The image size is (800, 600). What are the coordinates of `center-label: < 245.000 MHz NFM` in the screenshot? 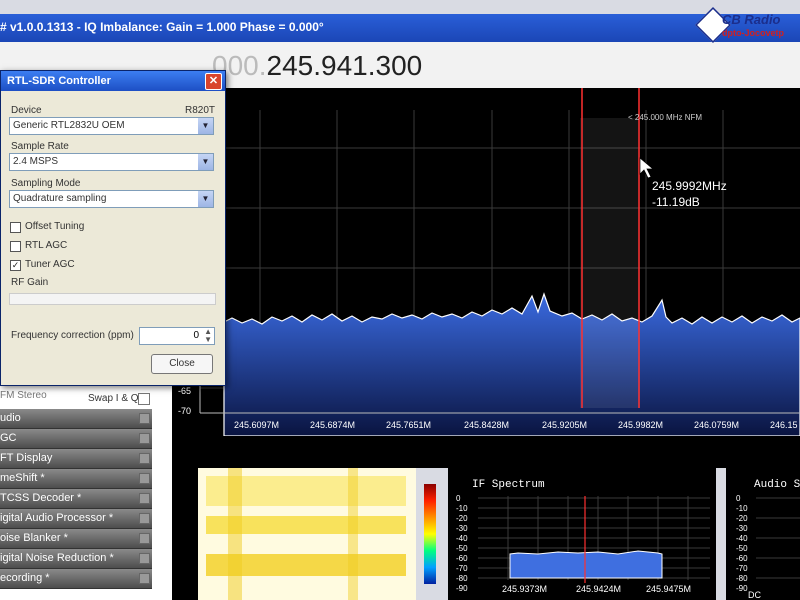 It's located at (665, 117).